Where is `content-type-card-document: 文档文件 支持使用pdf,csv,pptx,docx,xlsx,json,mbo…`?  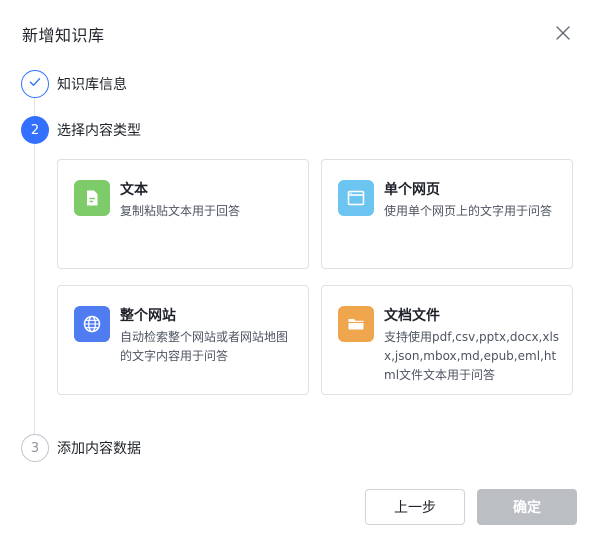 content-type-card-document: 文档文件 支持使用pdf,csv,pptx,docx,xlsx,json,mbo… is located at coordinates (447, 340).